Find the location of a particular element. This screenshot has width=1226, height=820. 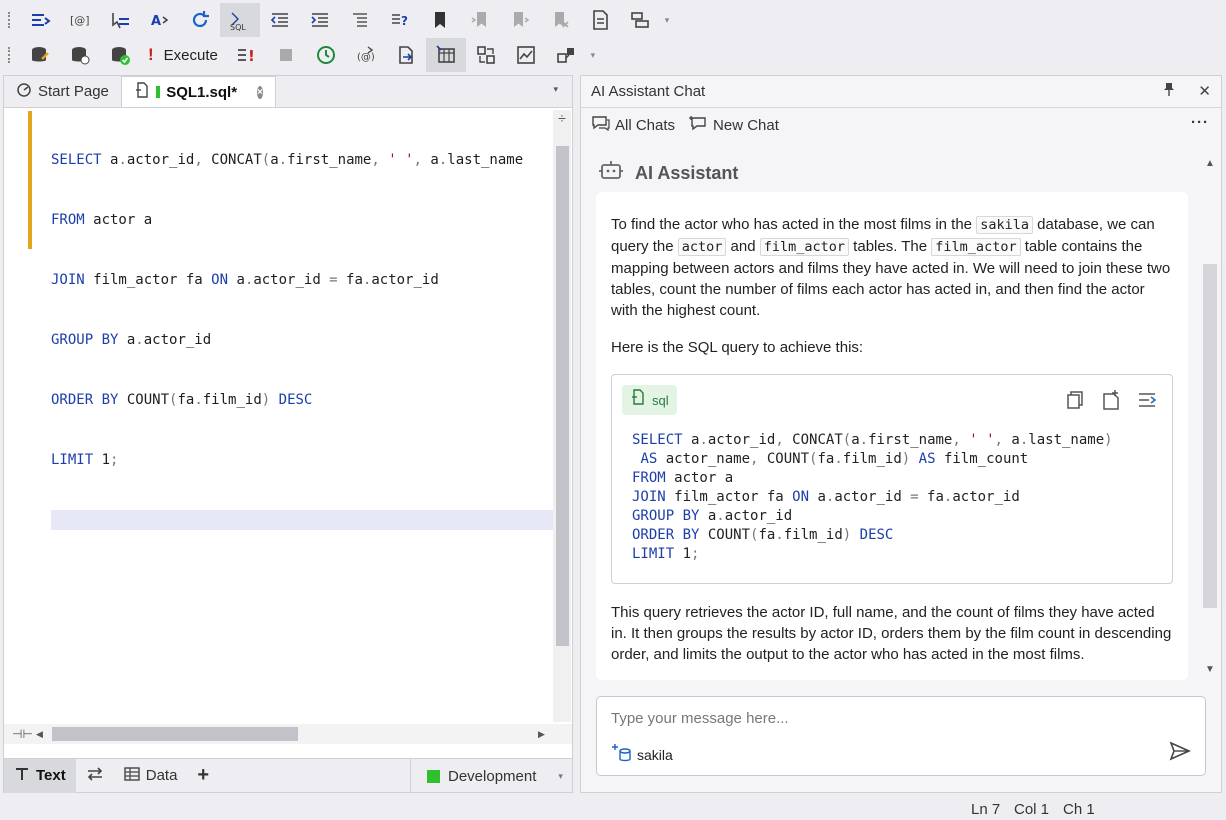

document-tabs: Start Page SQL1.sql* × ▾ is located at coordinates (288, 92).